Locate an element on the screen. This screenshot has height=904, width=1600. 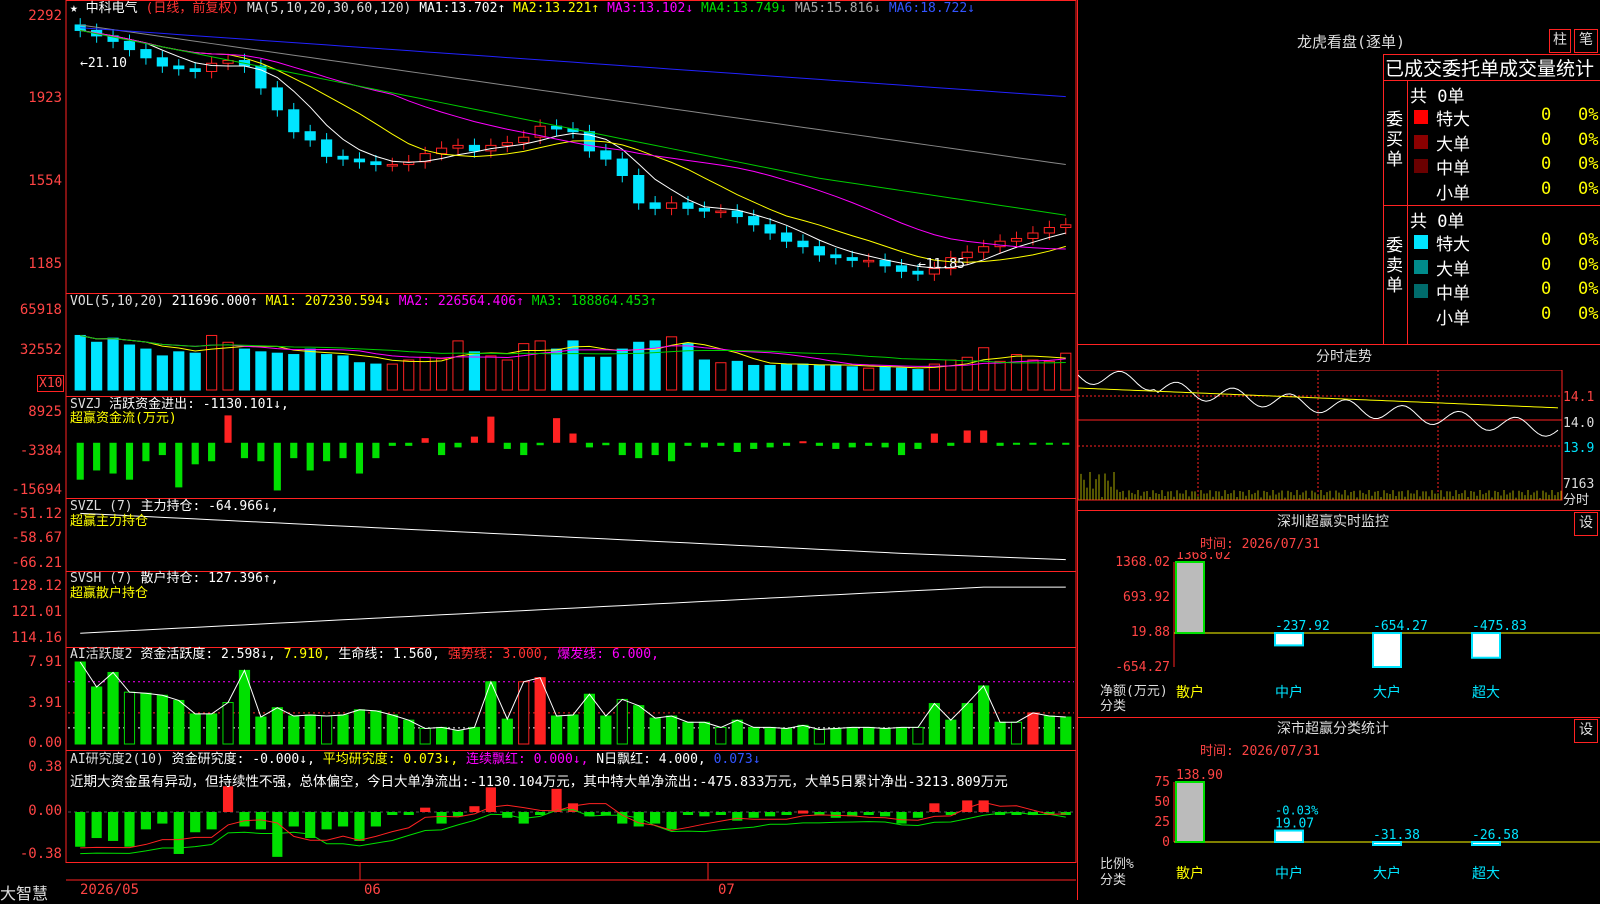
ai1-axis-label: 3.91 is located at coordinates (45, 703).